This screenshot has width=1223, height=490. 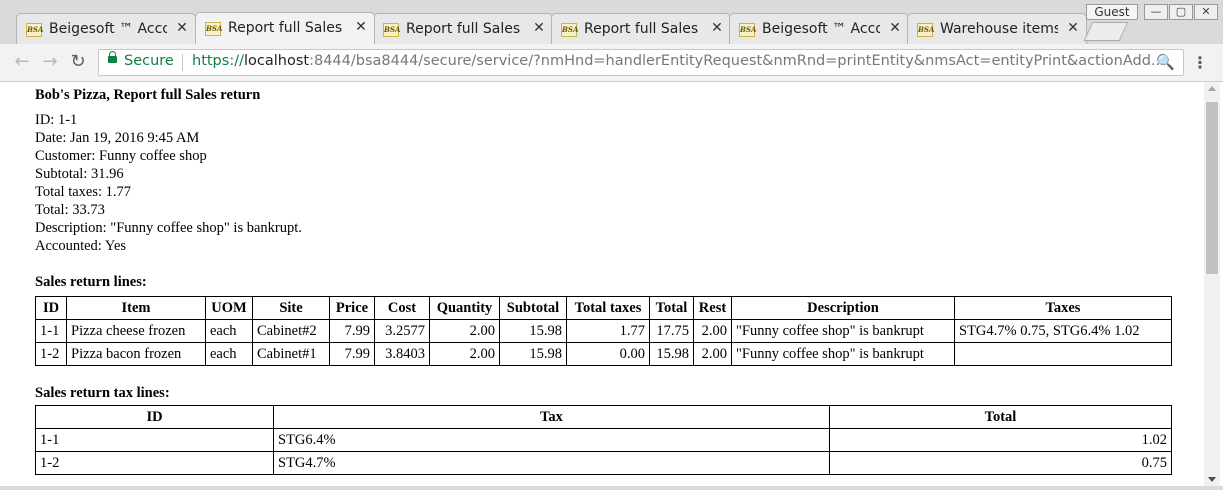 I want to click on column-header: Rest, so click(x=712, y=308).